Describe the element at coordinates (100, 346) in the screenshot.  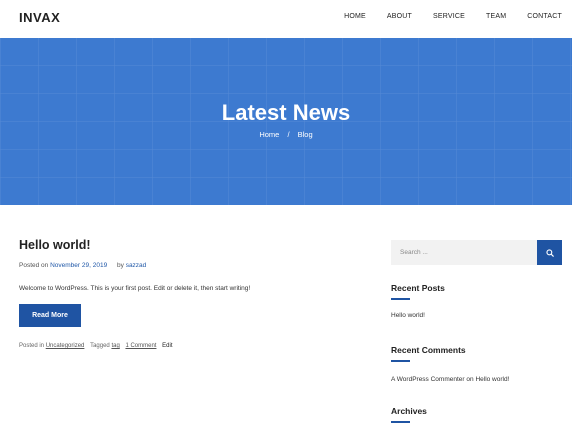
I see `tagged-label: Tagged` at that location.